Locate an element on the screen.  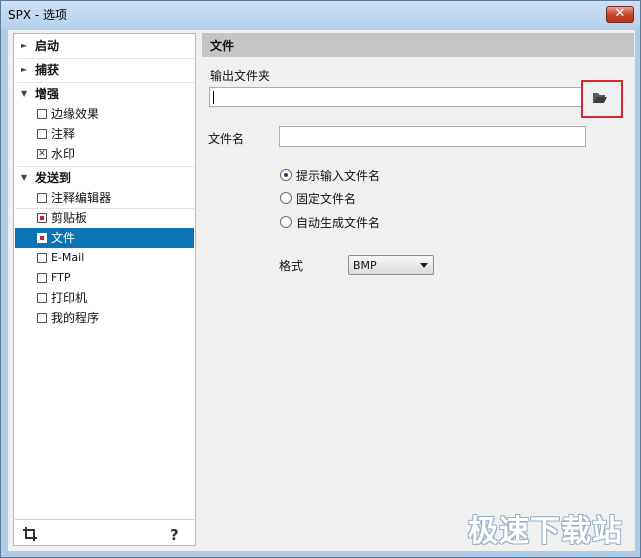
tree-item-clipboard: 剪贴板 is located at coordinates (104, 218).